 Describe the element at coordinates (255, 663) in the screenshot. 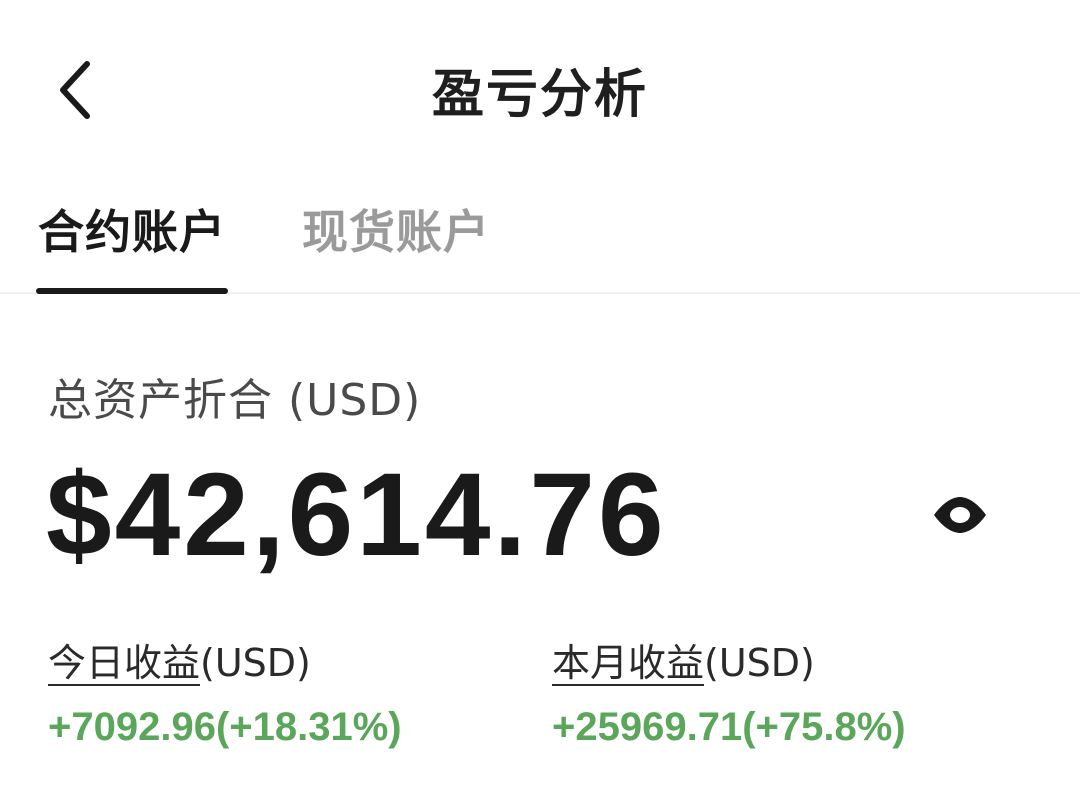

I see `today-income-unit: (USD)` at that location.